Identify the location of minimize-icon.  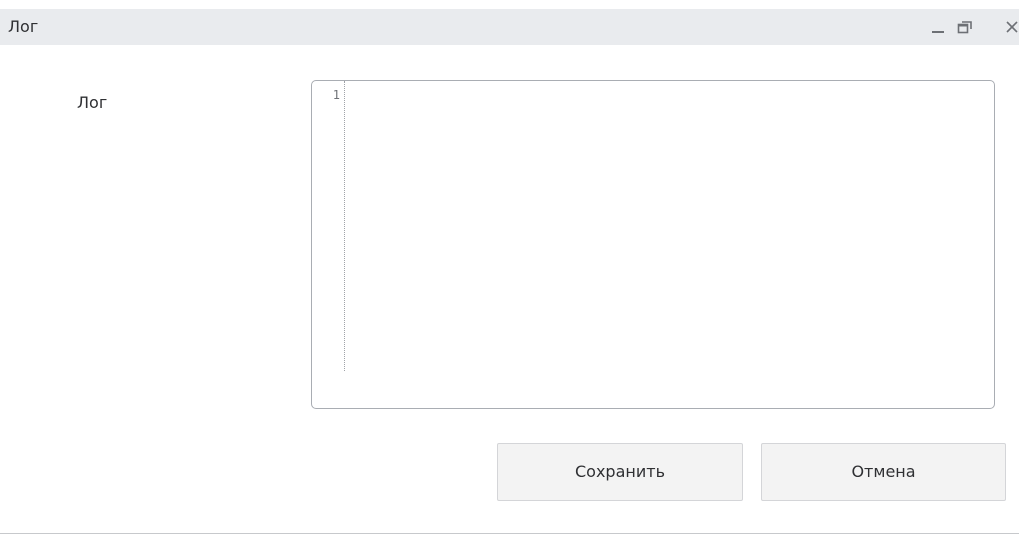
(938, 32).